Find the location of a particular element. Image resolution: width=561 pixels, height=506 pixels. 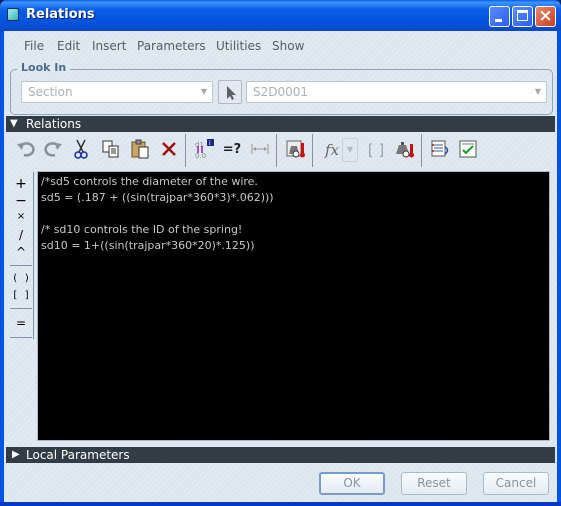

list-export-icon is located at coordinates (440, 148).